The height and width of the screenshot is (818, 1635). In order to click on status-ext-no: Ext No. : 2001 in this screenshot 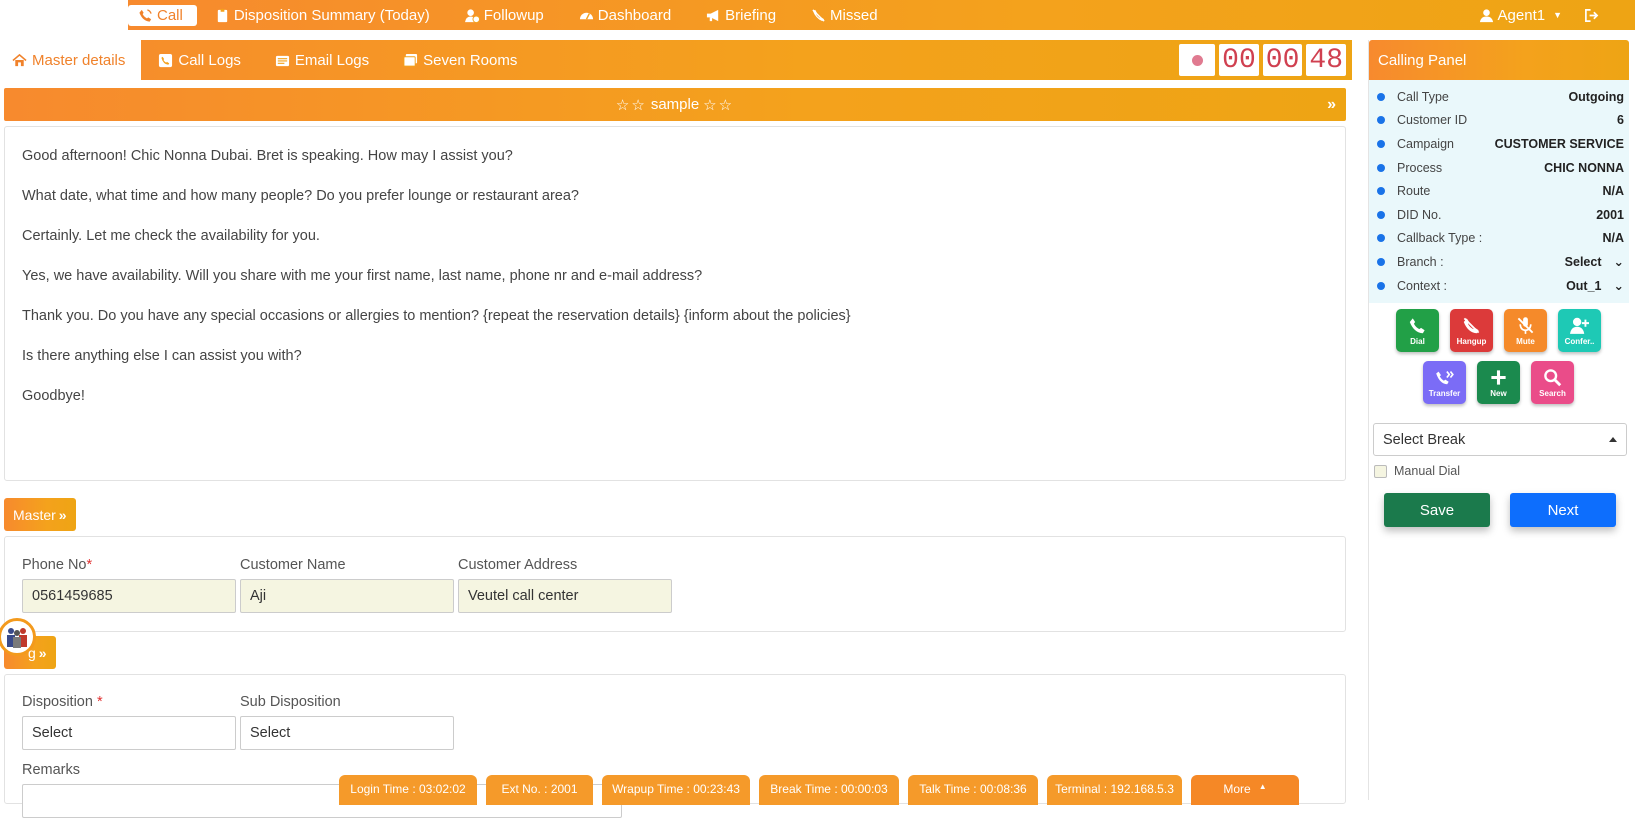, I will do `click(539, 790)`.